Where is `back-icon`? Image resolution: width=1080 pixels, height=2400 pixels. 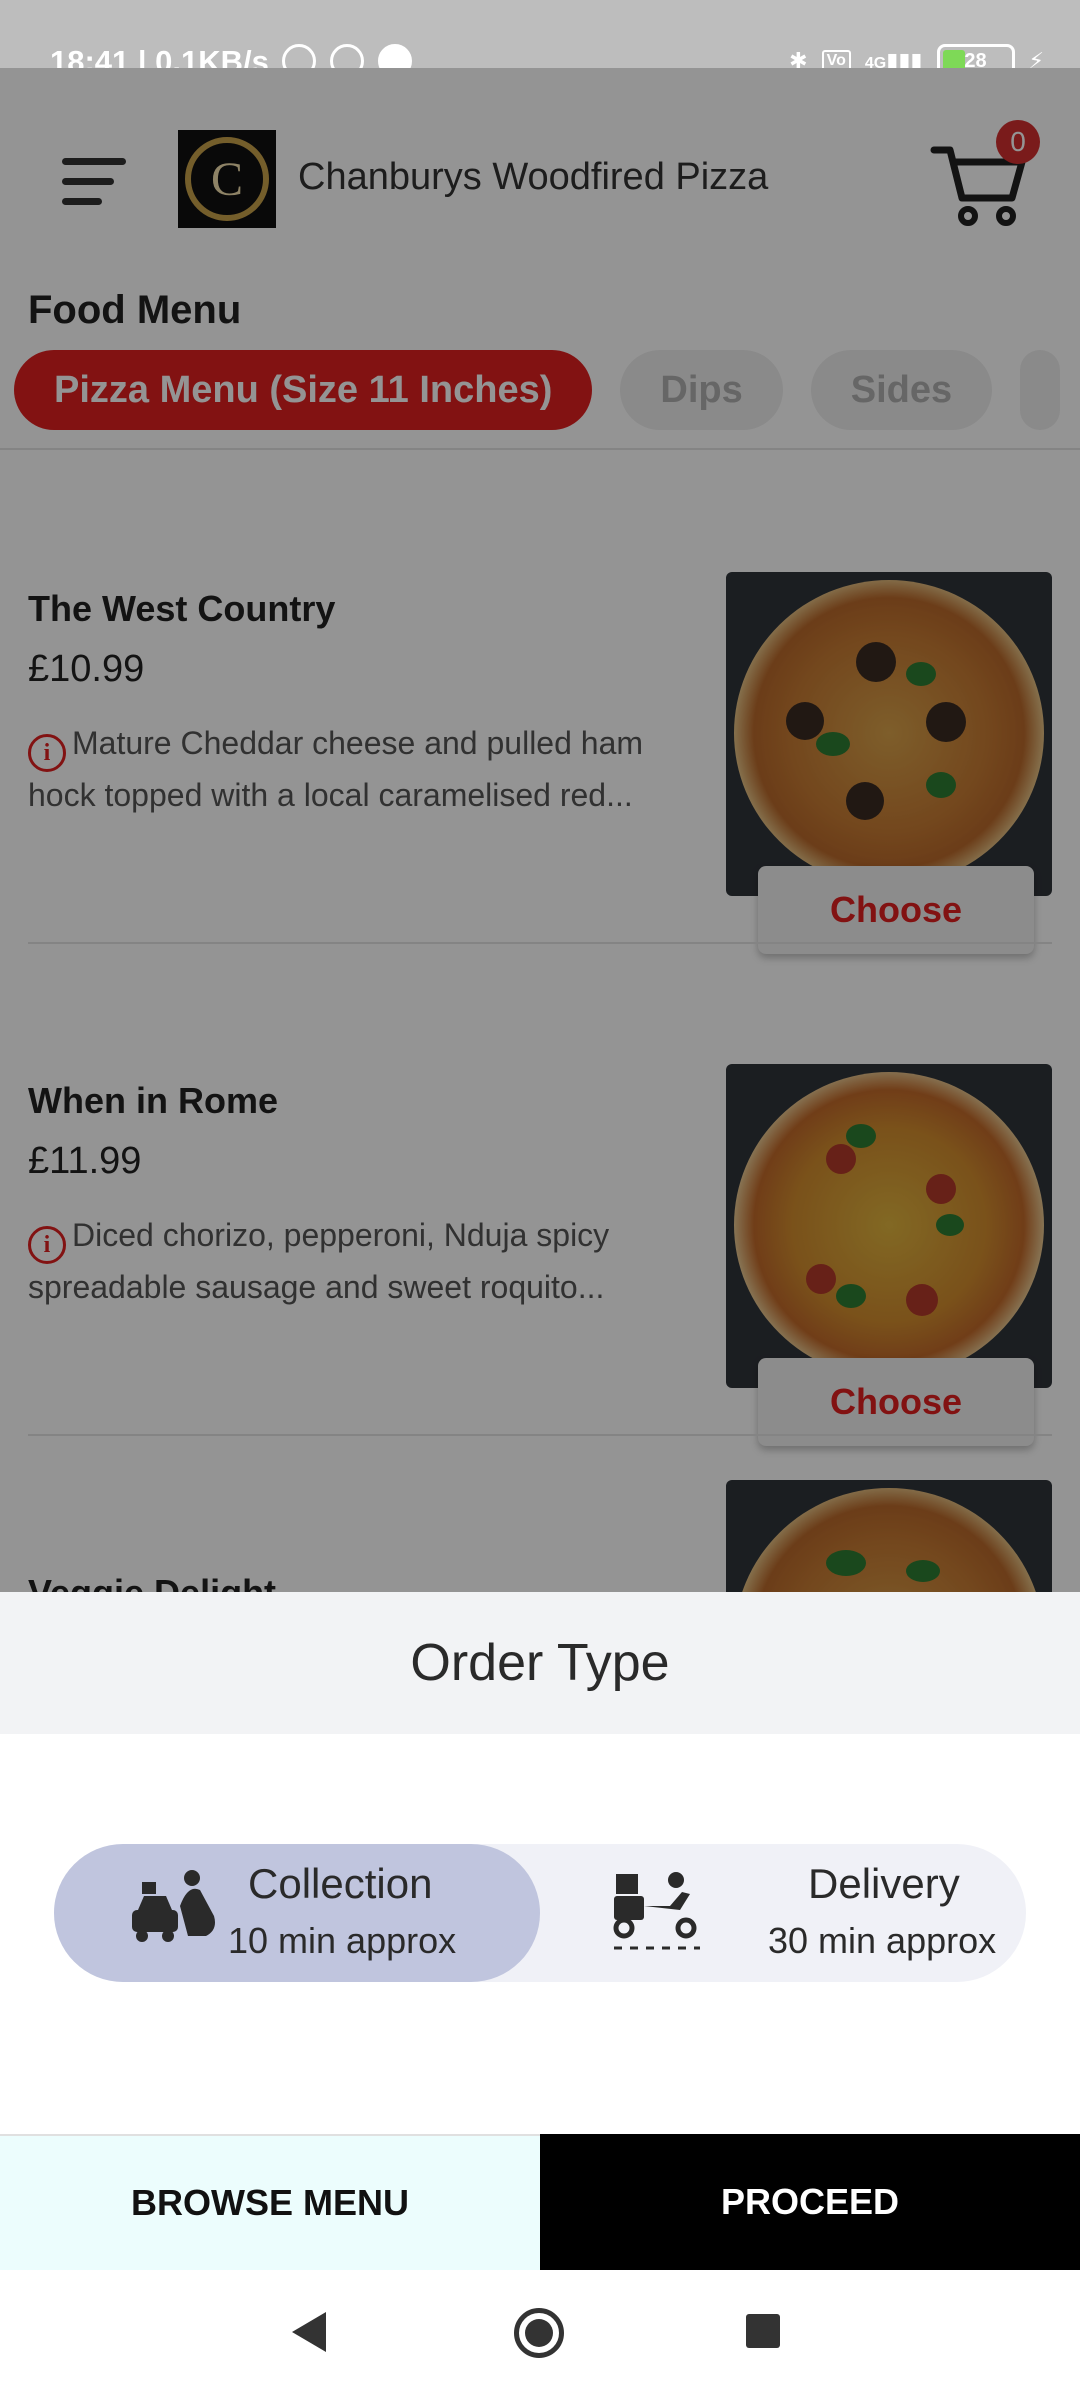 back-icon is located at coordinates (309, 2332).